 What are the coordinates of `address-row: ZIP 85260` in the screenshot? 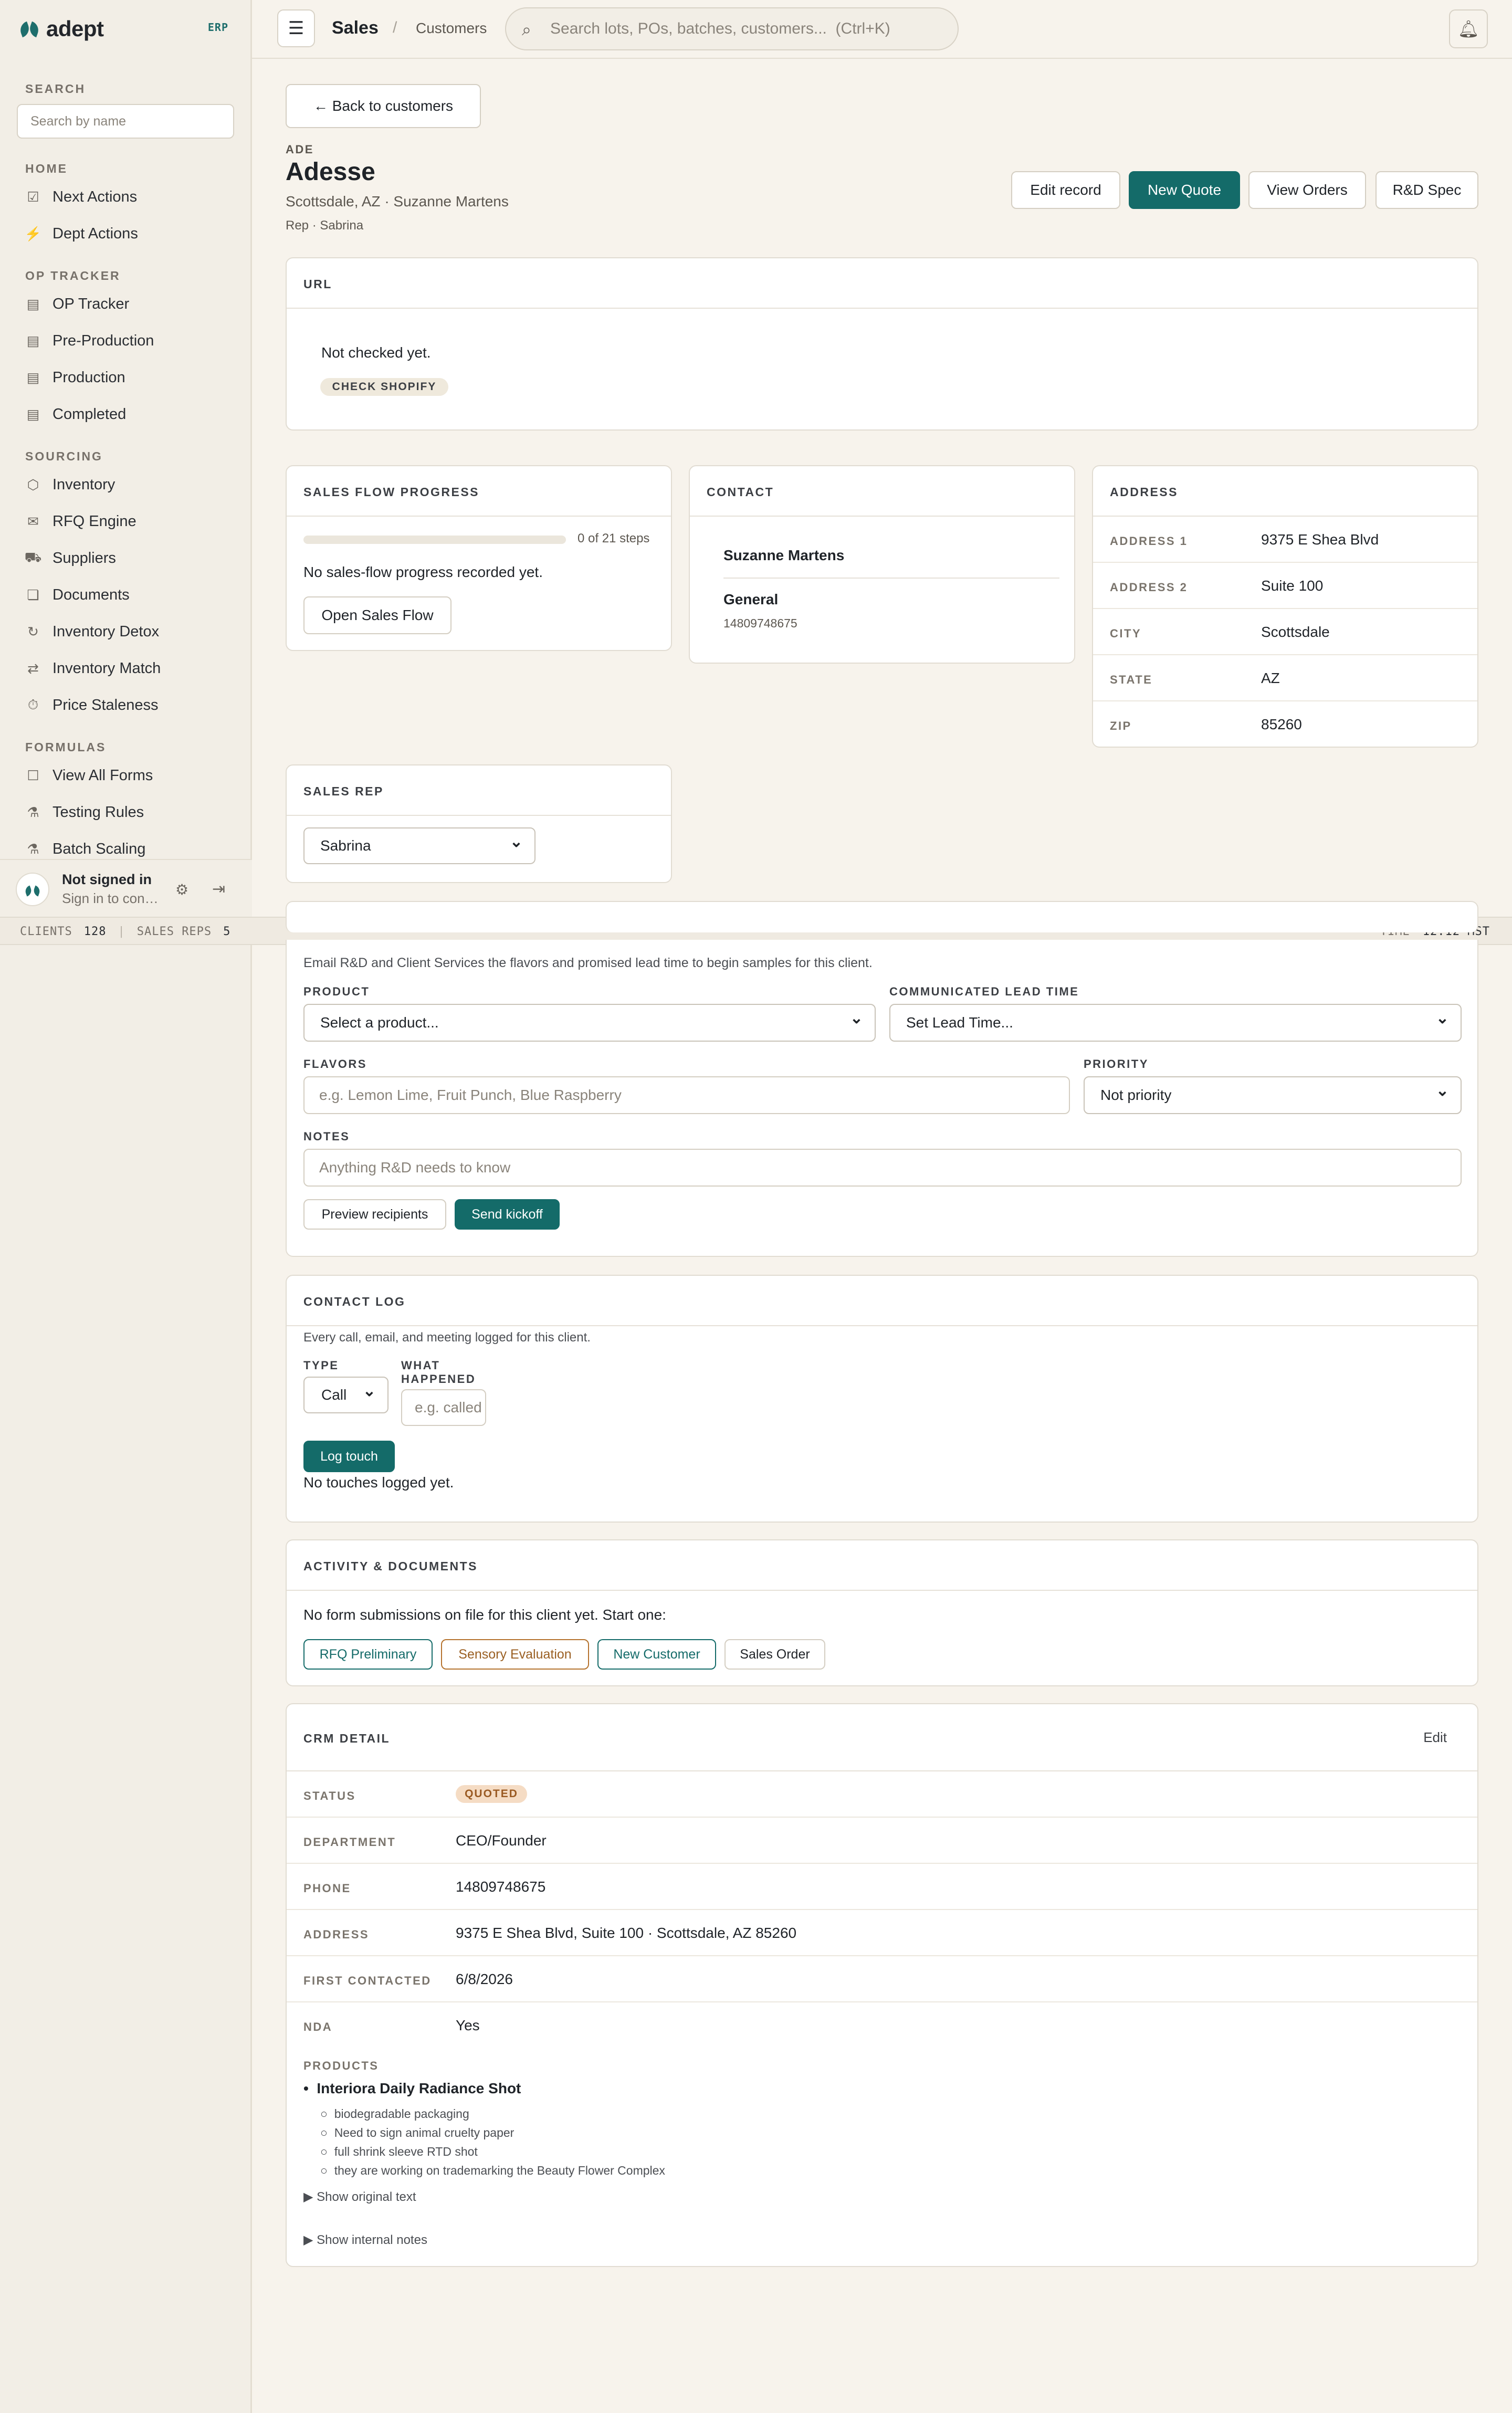 It's located at (1206, 724).